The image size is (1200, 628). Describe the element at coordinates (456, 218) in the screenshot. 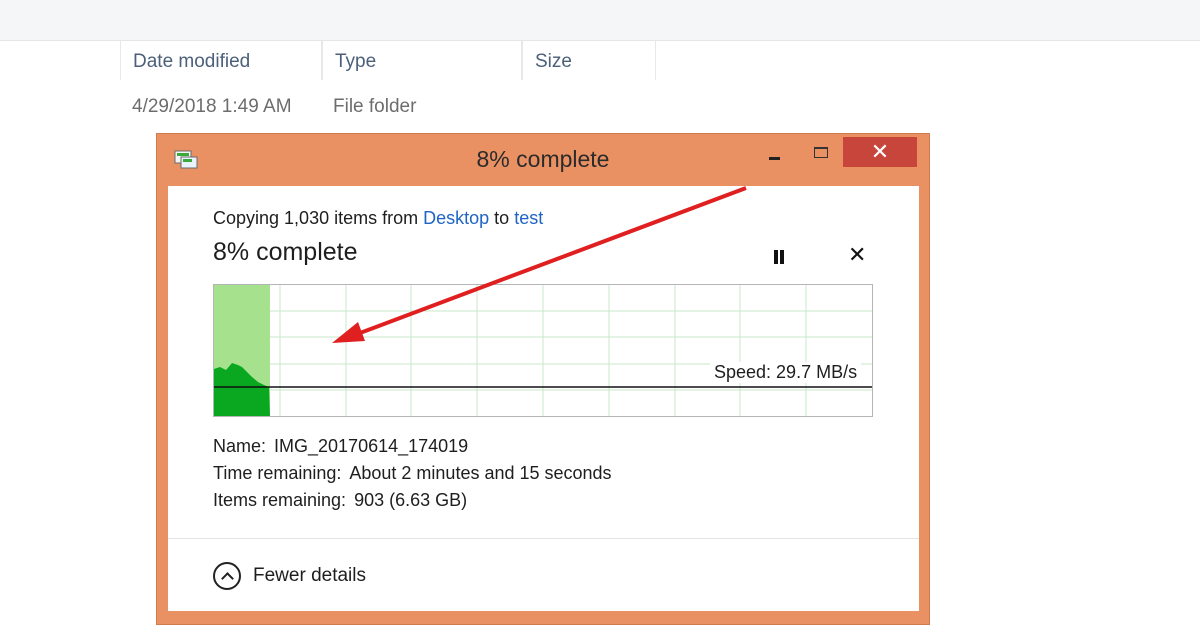

I see `source-folder-link: Desktop` at that location.